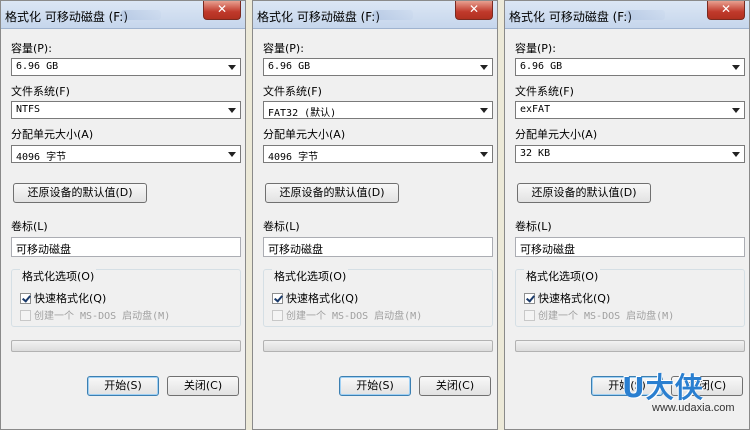 The width and height of the screenshot is (750, 430). Describe the element at coordinates (302, 113) in the screenshot. I see `filesystem-value: FAT32 (默认)` at that location.